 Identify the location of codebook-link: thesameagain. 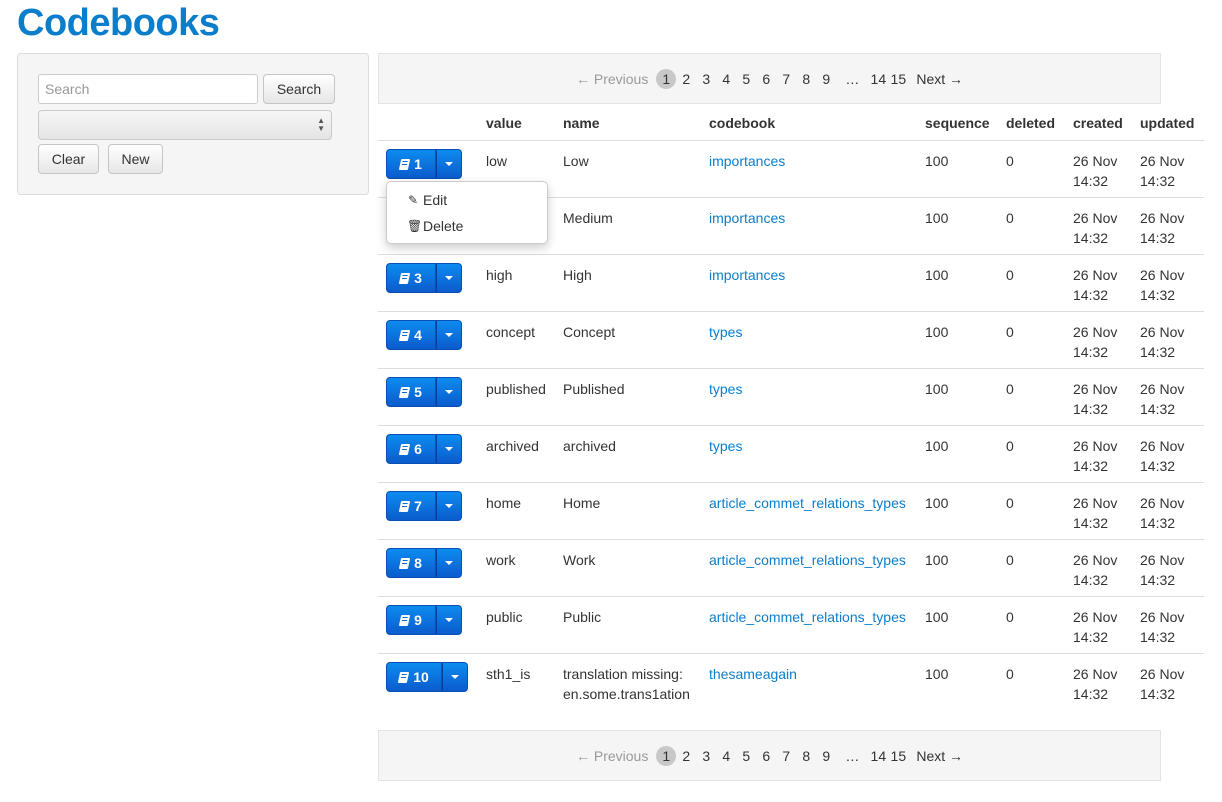
(753, 674).